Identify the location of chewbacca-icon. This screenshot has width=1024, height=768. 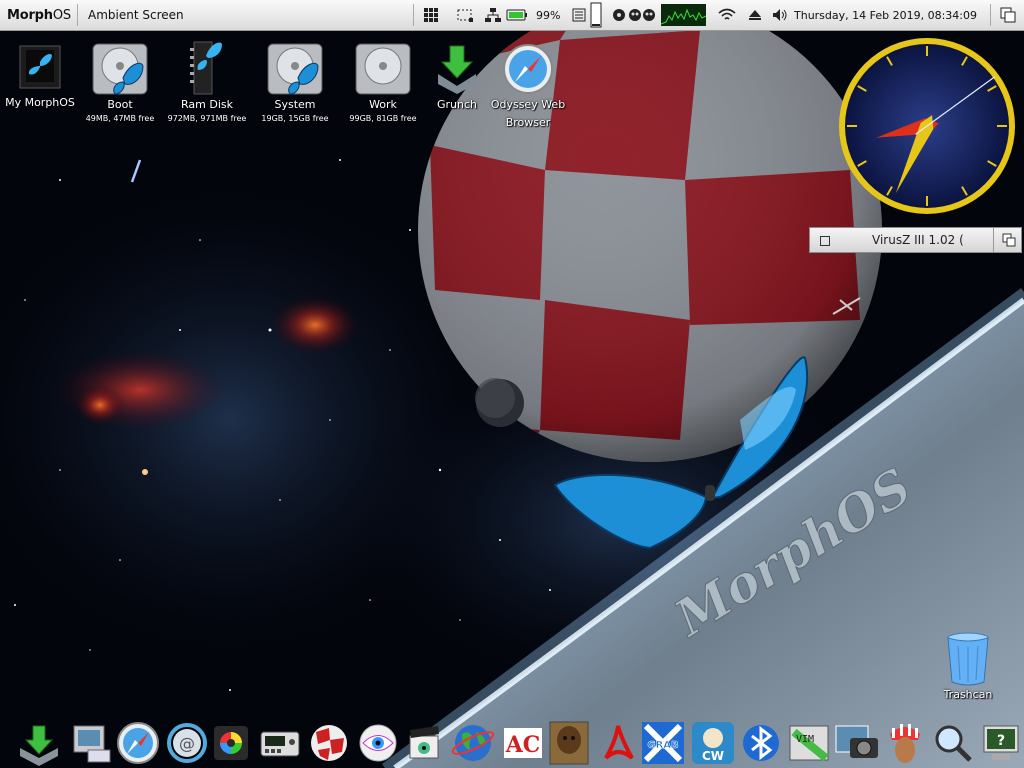
(569, 743).